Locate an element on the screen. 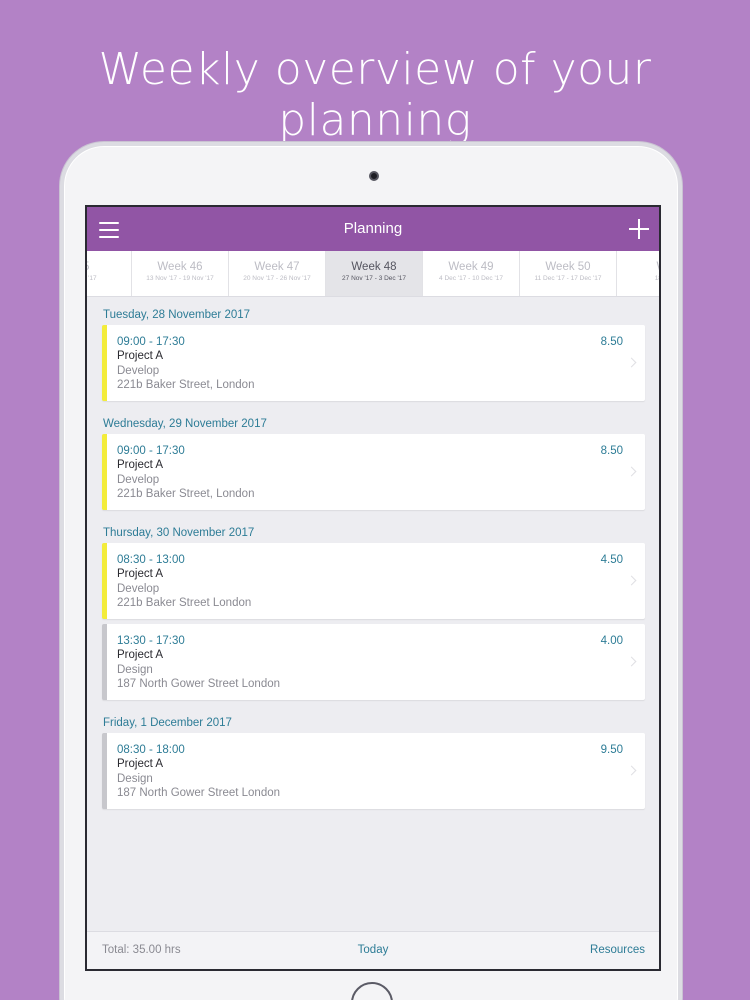 Image resolution: width=750 pixels, height=1000 pixels. week-tab: Week 47 20 Nov '17 - 26 Nov '17 is located at coordinates (277, 273).